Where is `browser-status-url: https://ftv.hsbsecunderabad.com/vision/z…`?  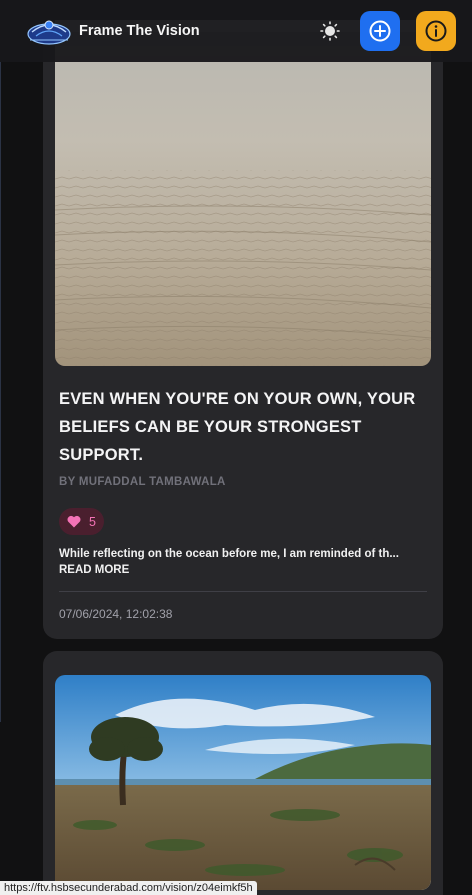
browser-status-url: https://ftv.hsbsecunderabad.com/vision/z… is located at coordinates (128, 888).